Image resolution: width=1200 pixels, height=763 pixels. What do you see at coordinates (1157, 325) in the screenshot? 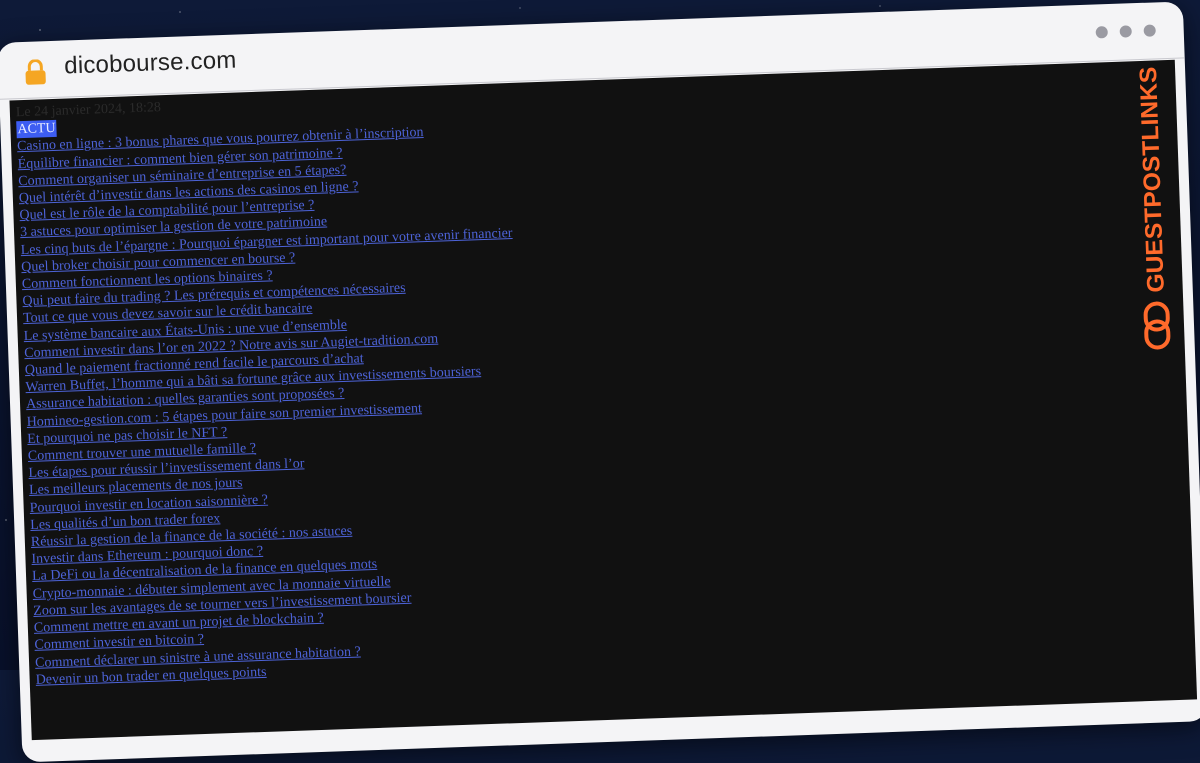
I see `chain-link-icon` at bounding box center [1157, 325].